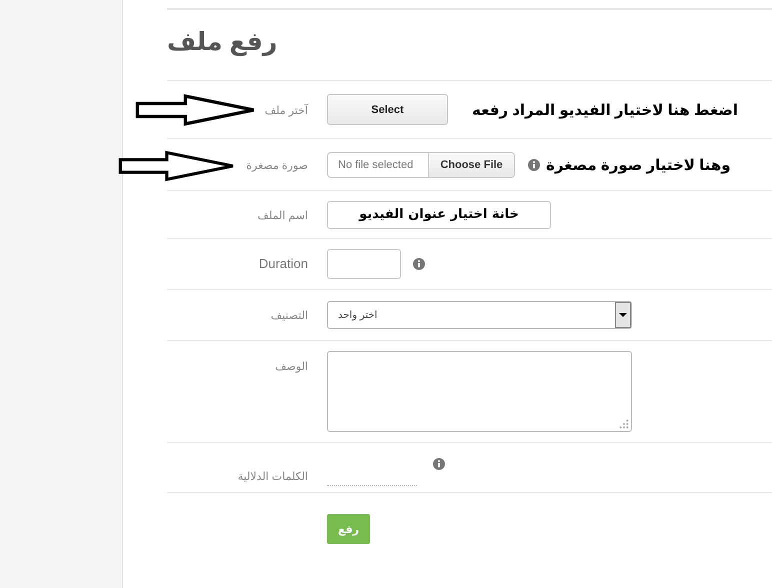 Image resolution: width=772 pixels, height=588 pixels. What do you see at coordinates (479, 391) in the screenshot?
I see `description-field` at bounding box center [479, 391].